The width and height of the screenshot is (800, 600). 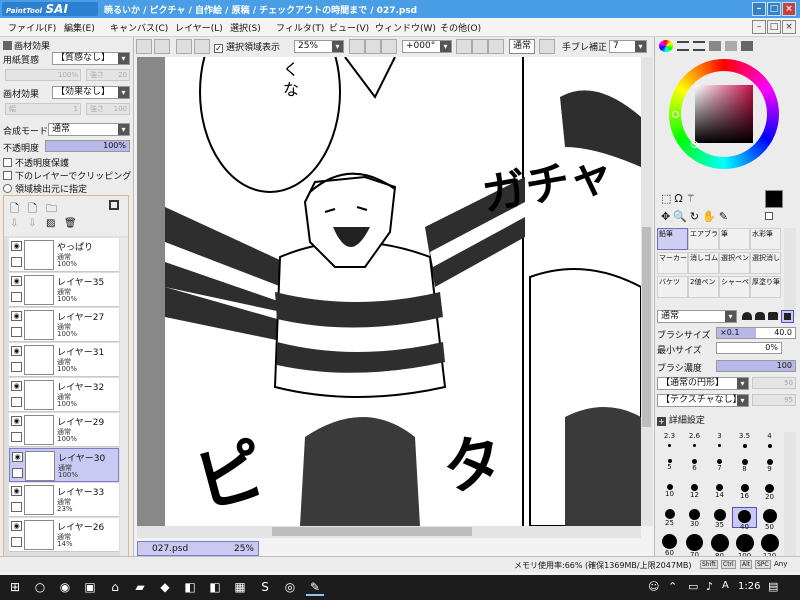 I want to click on brush-tool-button: 鉛筆, so click(x=672, y=239).